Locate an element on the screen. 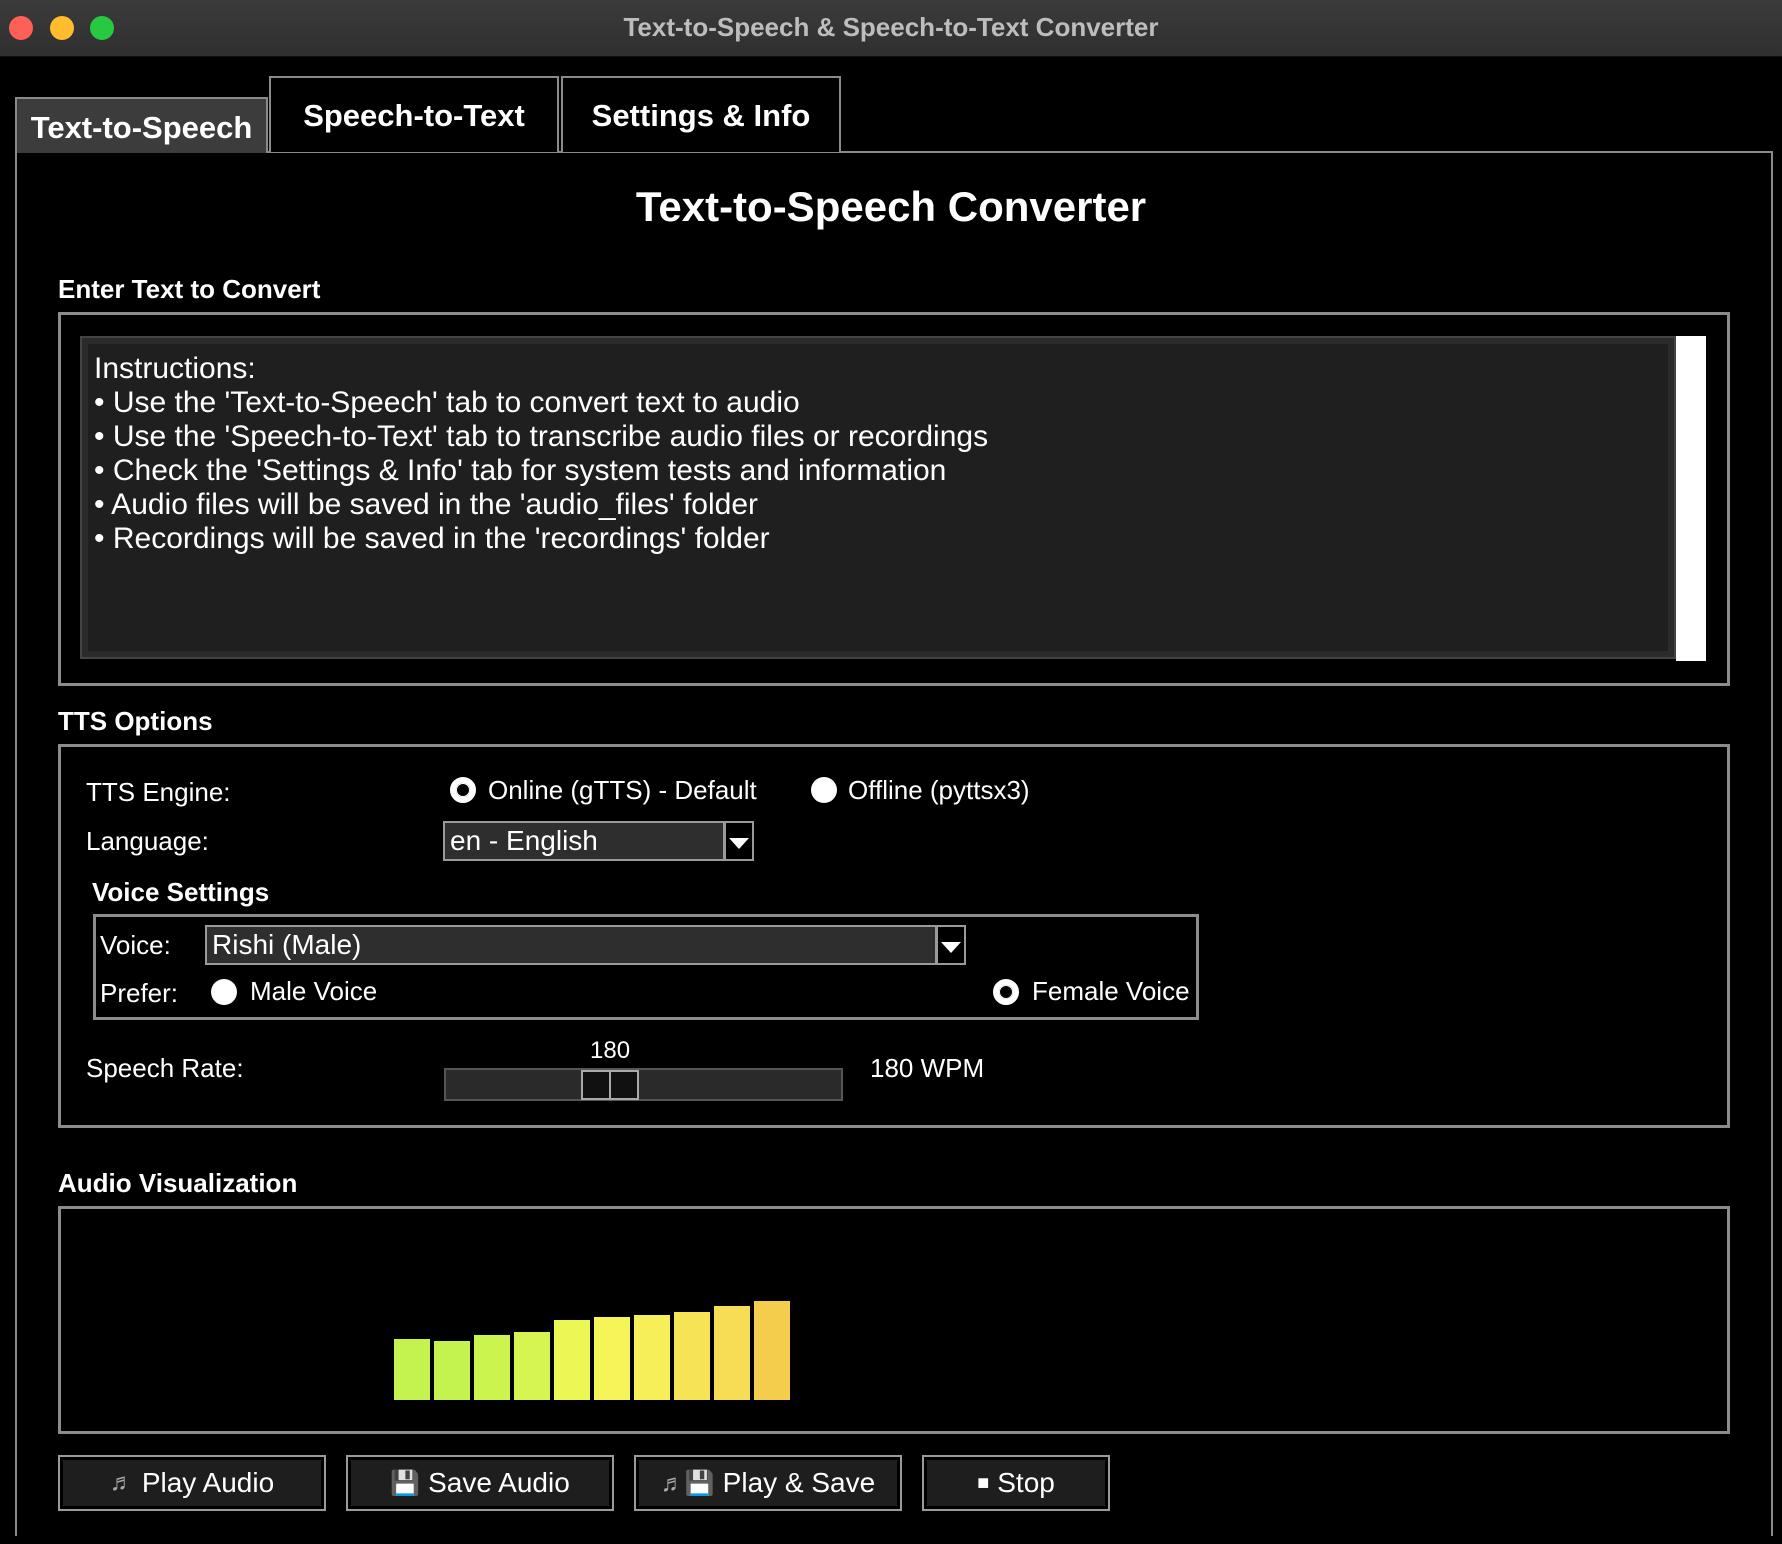 This screenshot has height=1544, width=1782. tab-speech-to-text: Speech-to-Text is located at coordinates (414, 114).